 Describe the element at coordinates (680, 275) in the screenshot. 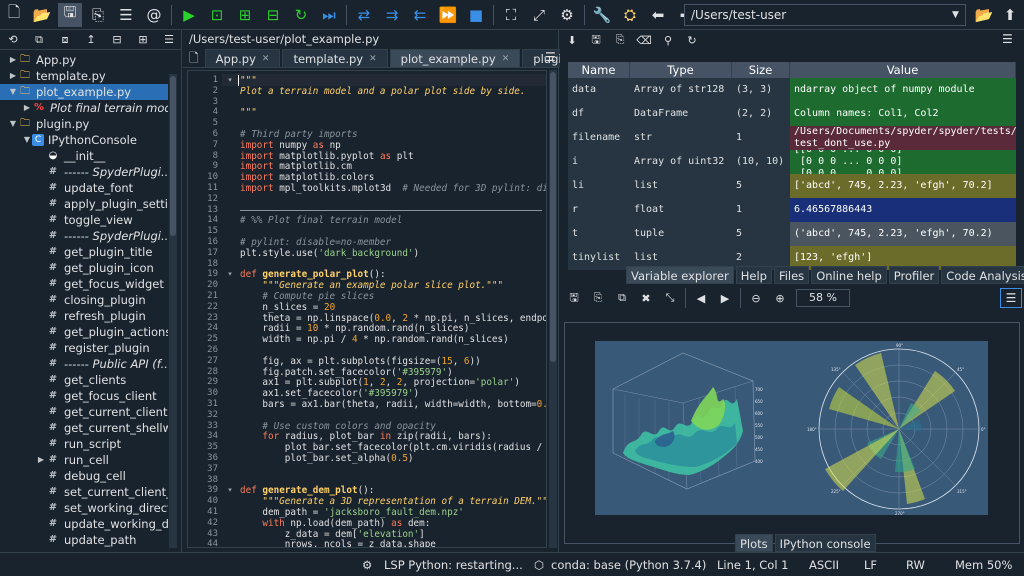

I see `pane-tab: Variable explorer` at that location.